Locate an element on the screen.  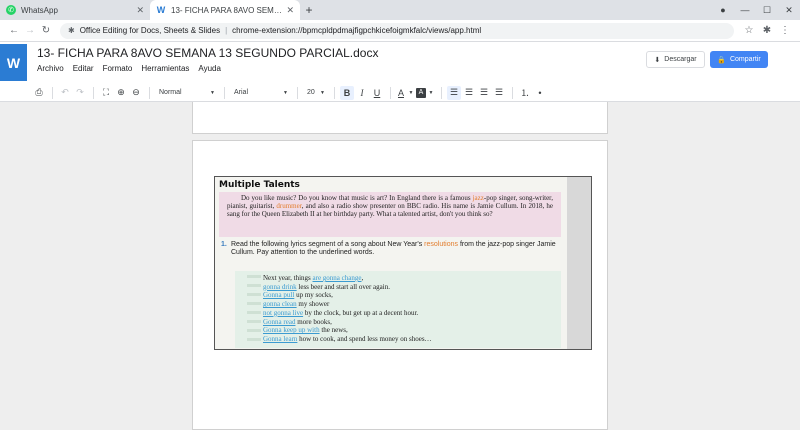
tab-title: WhatsApp is located at coordinates (39, 10).